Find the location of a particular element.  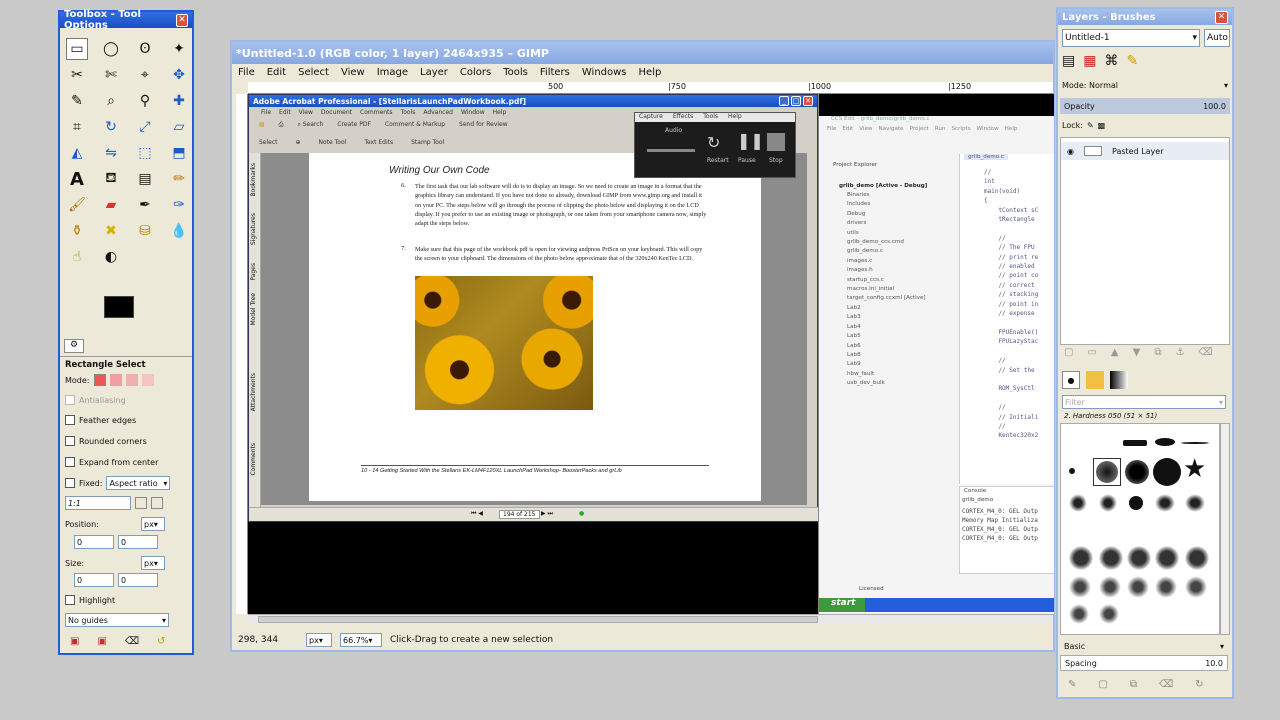

smudge-icon: ☝ is located at coordinates (77, 257).